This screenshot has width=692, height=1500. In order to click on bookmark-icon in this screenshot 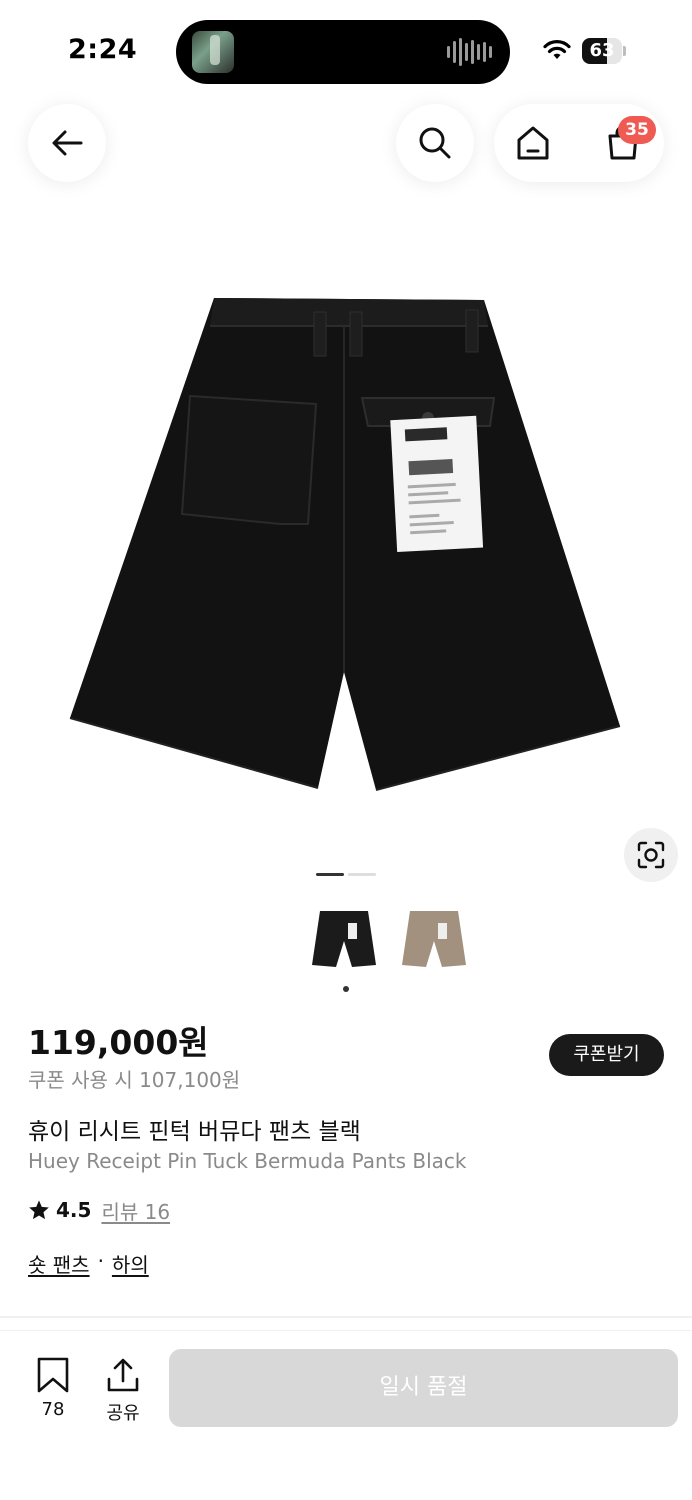, I will do `click(53, 1375)`.